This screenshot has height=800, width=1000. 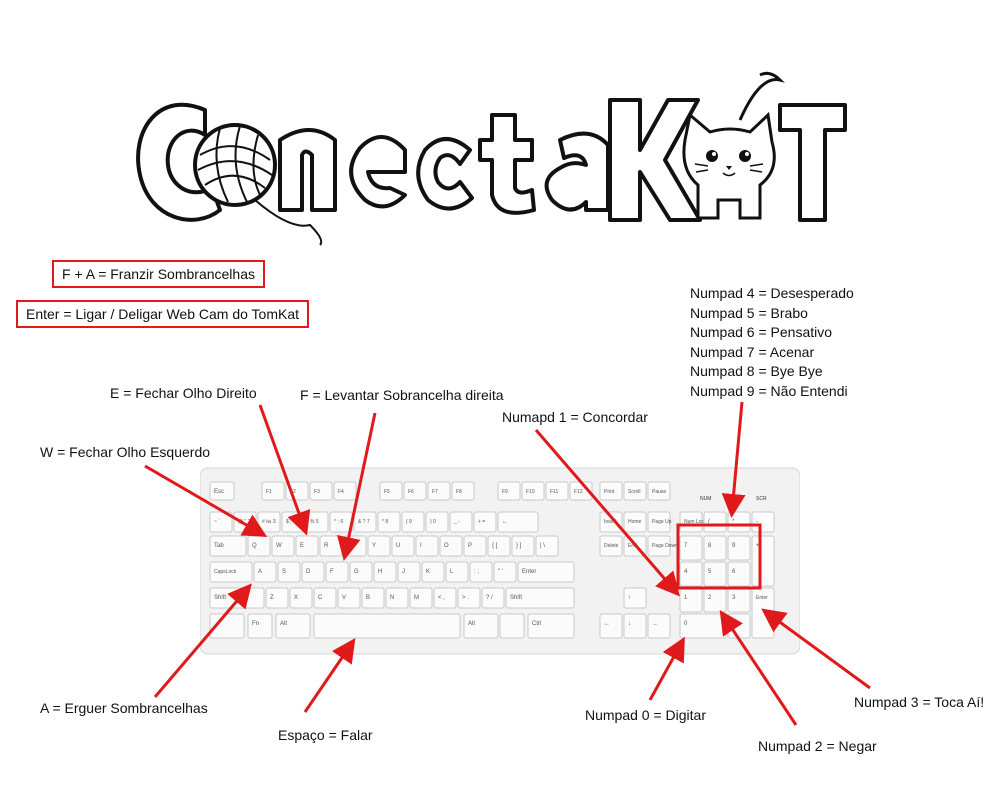 I want to click on key-row1-10: _ -, so click(x=461, y=522).